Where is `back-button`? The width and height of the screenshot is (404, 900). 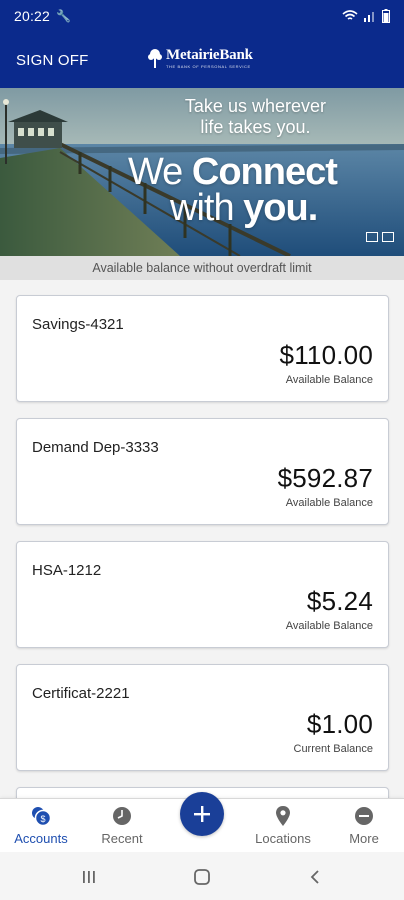 back-button is located at coordinates (315, 877).